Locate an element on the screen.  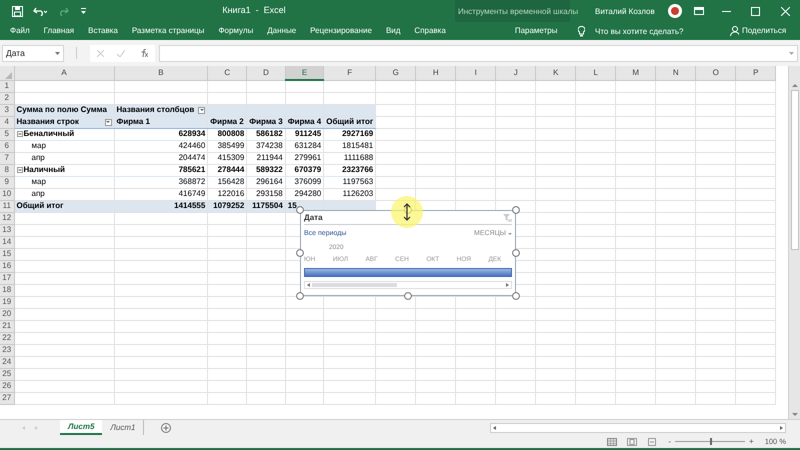
ribbon-tab: Вид is located at coordinates (393, 31).